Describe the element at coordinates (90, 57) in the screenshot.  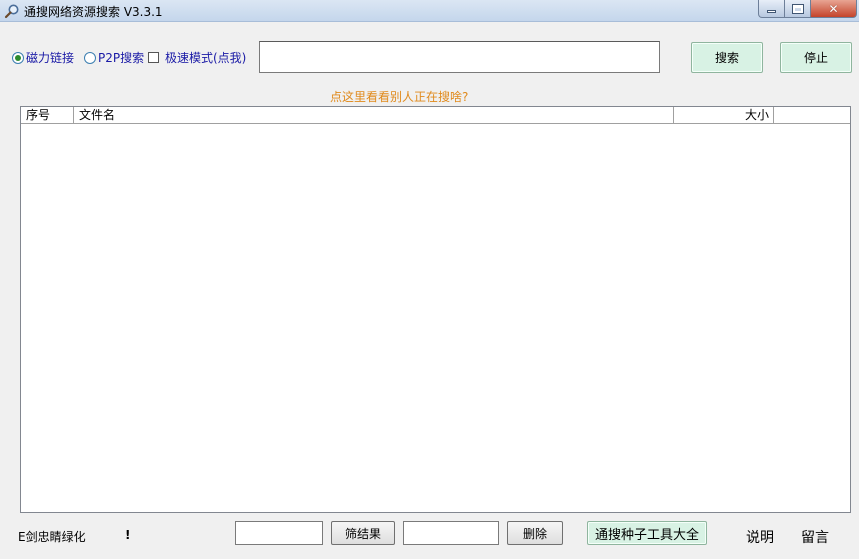
I see `radio-unselected-icon` at that location.